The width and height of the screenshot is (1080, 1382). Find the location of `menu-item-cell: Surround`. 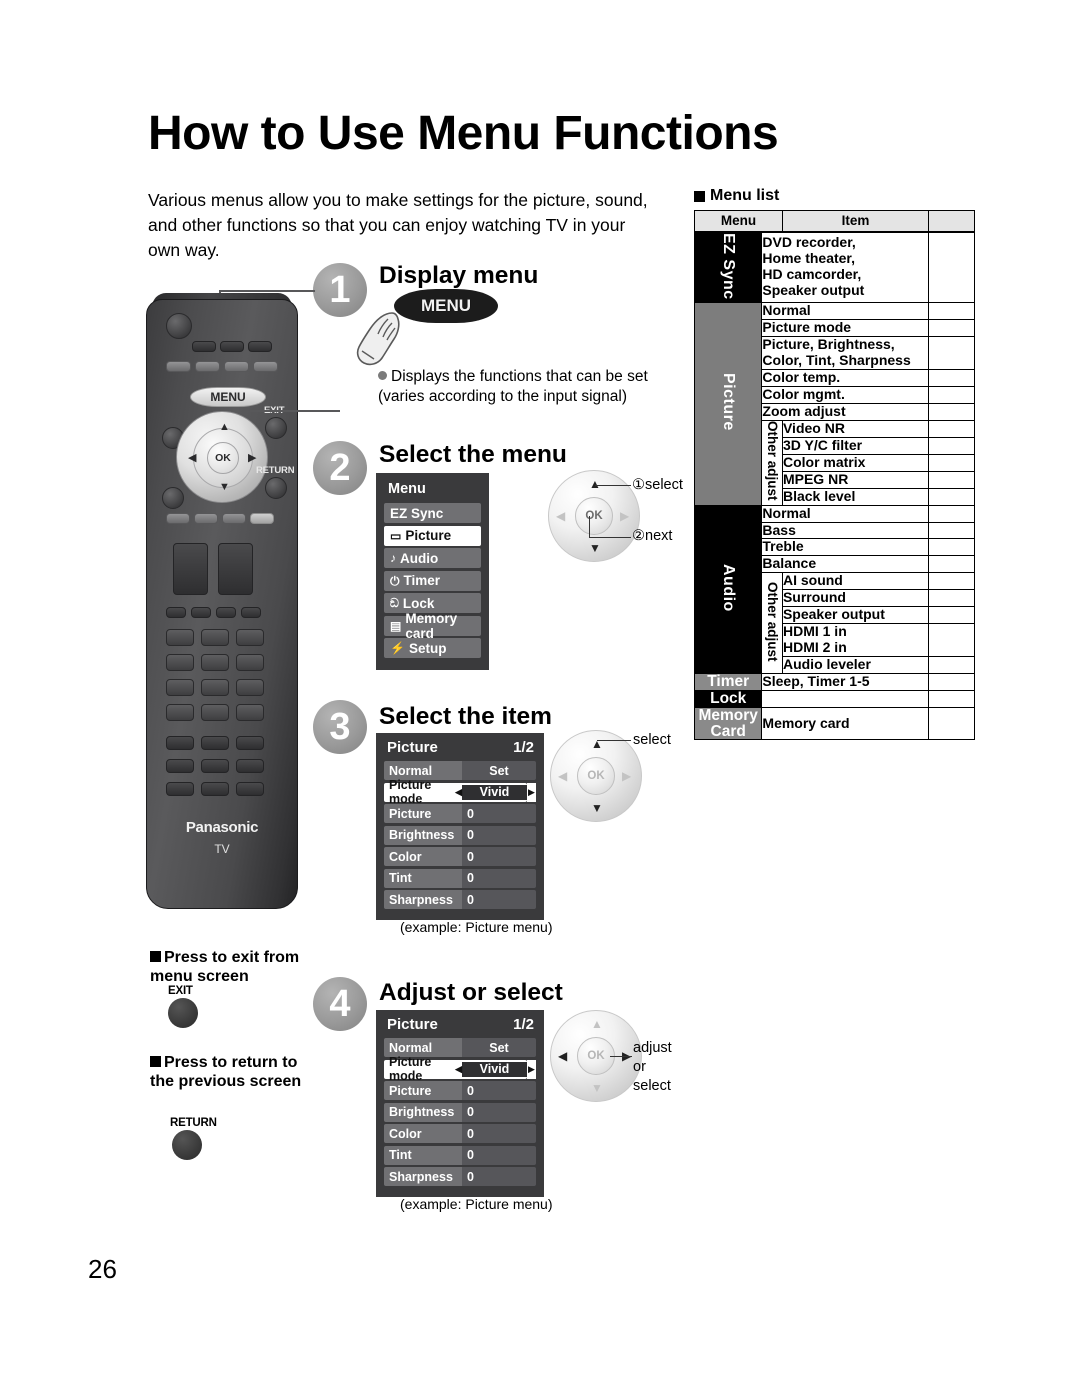

menu-item-cell: Surround is located at coordinates (855, 598).